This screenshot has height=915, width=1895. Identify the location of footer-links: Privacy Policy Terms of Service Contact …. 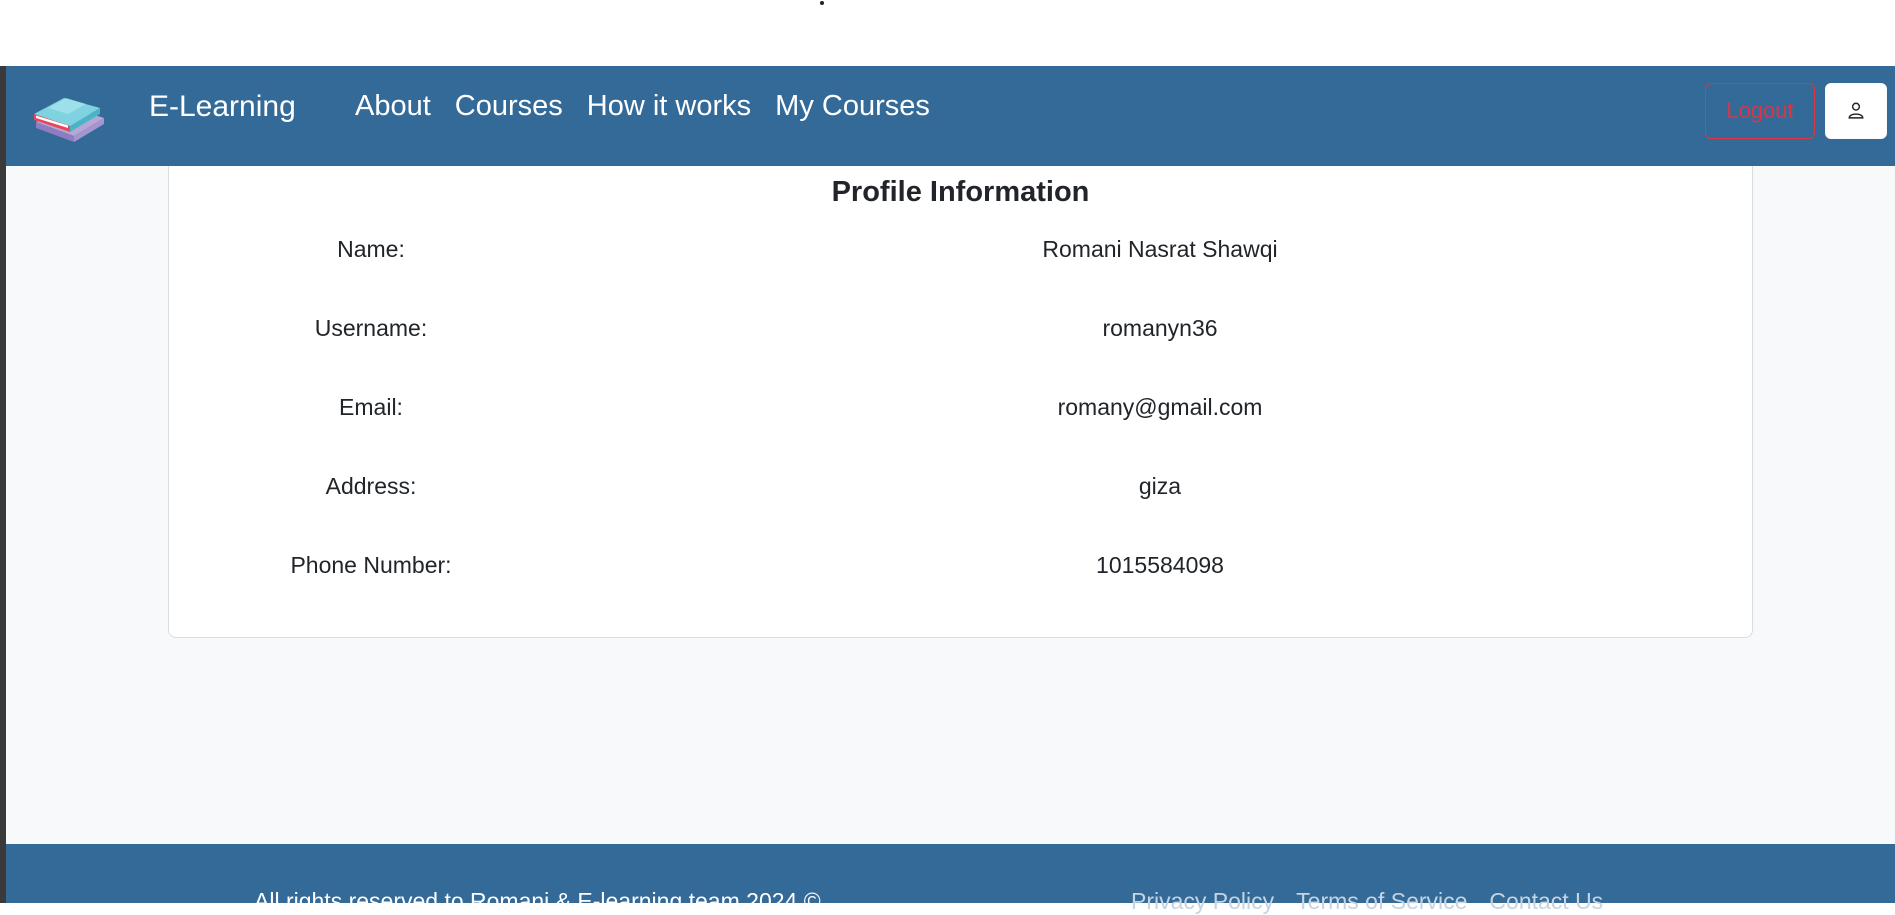
(1367, 901).